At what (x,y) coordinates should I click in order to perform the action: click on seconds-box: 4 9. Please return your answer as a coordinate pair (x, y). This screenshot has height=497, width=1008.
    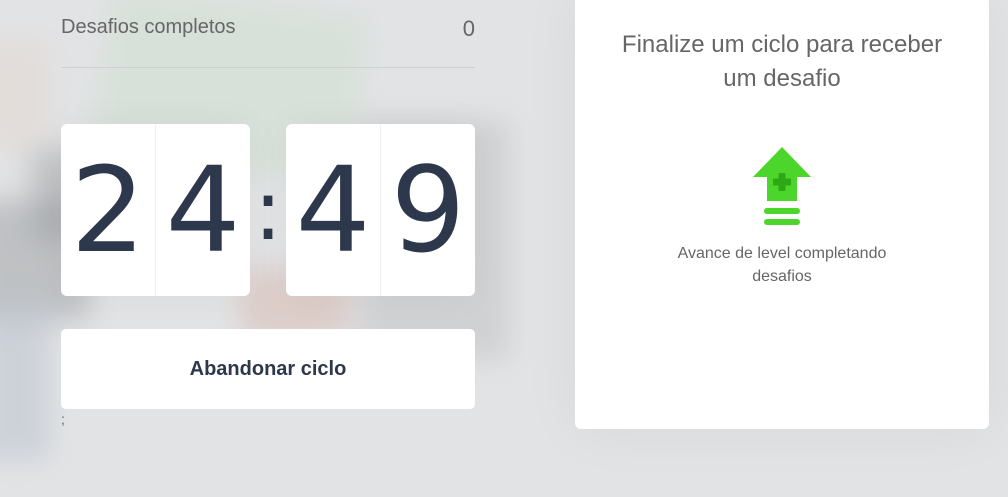
    Looking at the image, I should click on (380, 210).